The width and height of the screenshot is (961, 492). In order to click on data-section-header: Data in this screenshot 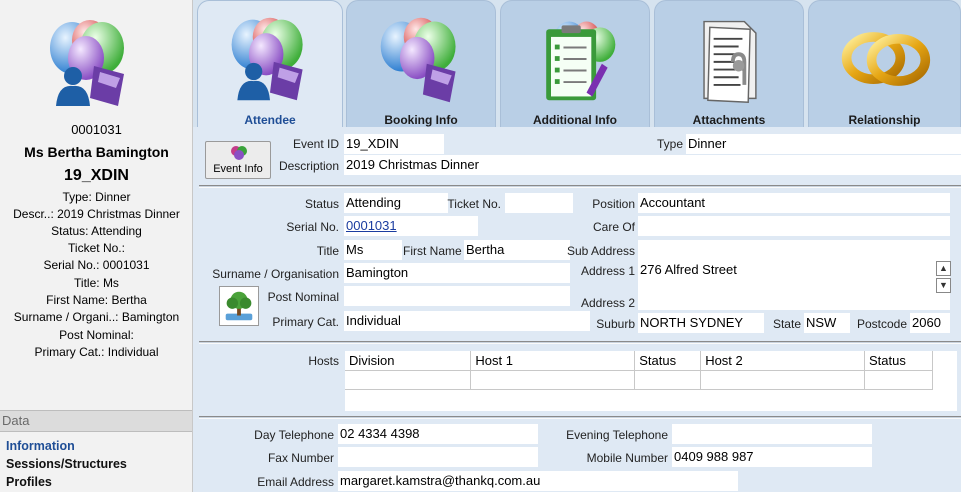, I will do `click(96, 421)`.